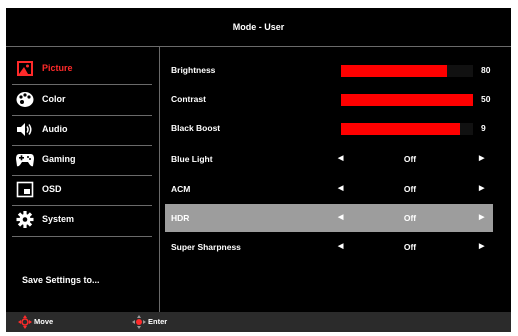  What do you see at coordinates (329, 159) in the screenshot?
I see `setting-row-blue-light: Blue Light ◀ Off ▶` at bounding box center [329, 159].